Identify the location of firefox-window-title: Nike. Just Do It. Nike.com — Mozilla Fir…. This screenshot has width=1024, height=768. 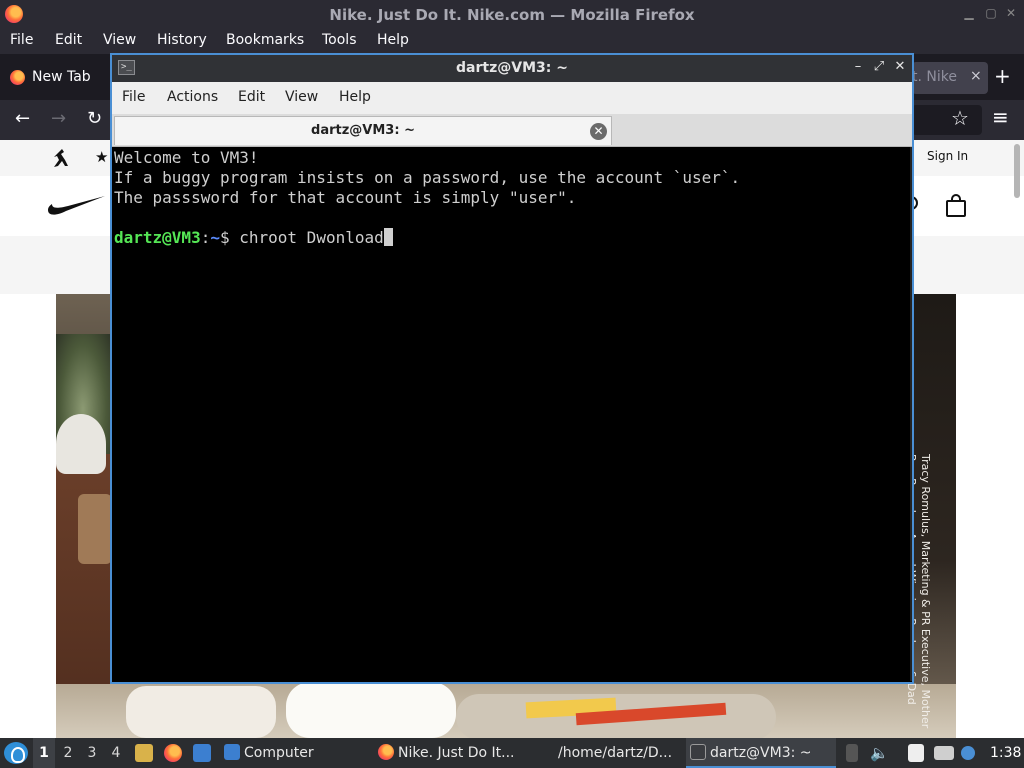
(512, 15).